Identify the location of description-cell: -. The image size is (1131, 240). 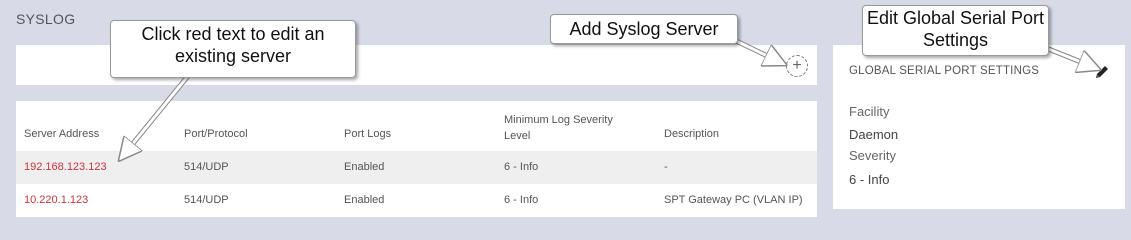
(666, 167).